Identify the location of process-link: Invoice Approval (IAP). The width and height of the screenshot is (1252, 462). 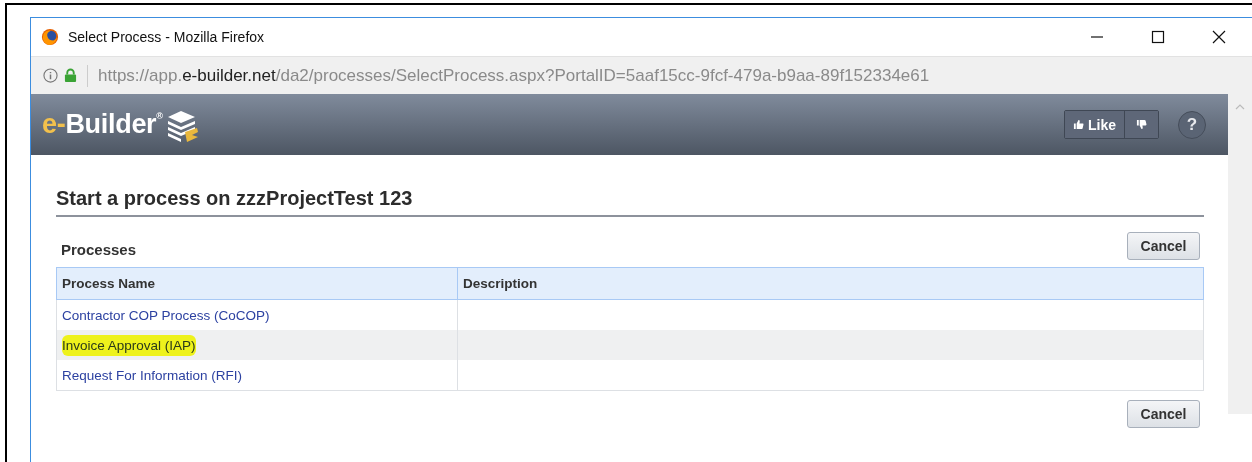
(129, 345).